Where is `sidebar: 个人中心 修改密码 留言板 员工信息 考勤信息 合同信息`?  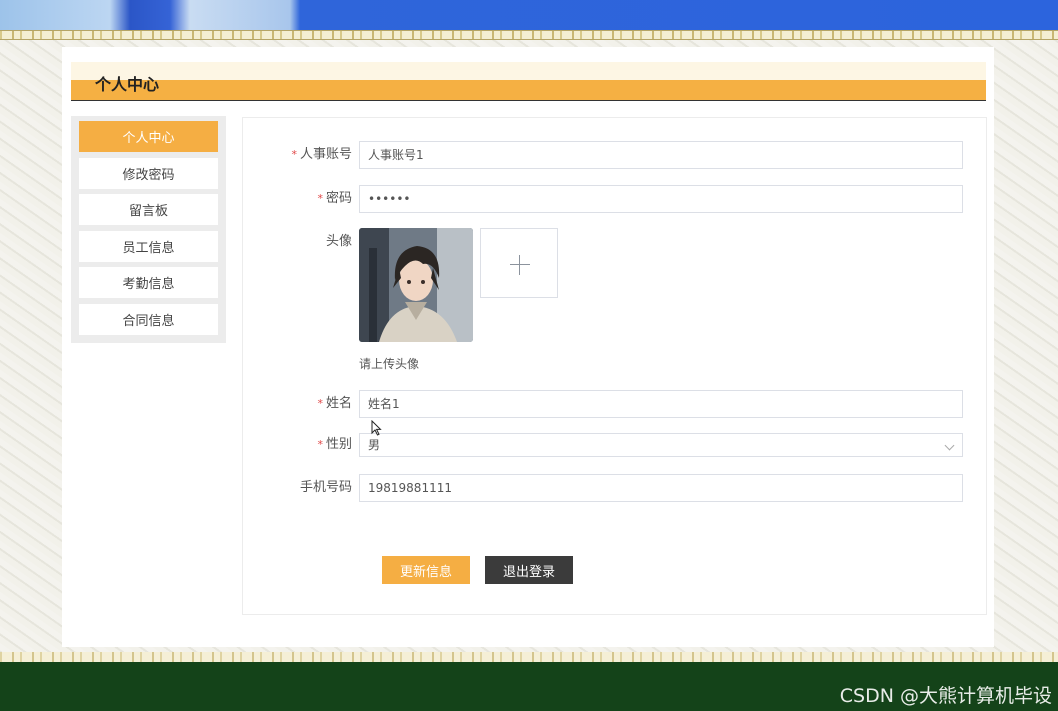 sidebar: 个人中心 修改密码 留言板 员工信息 考勤信息 合同信息 is located at coordinates (148, 229).